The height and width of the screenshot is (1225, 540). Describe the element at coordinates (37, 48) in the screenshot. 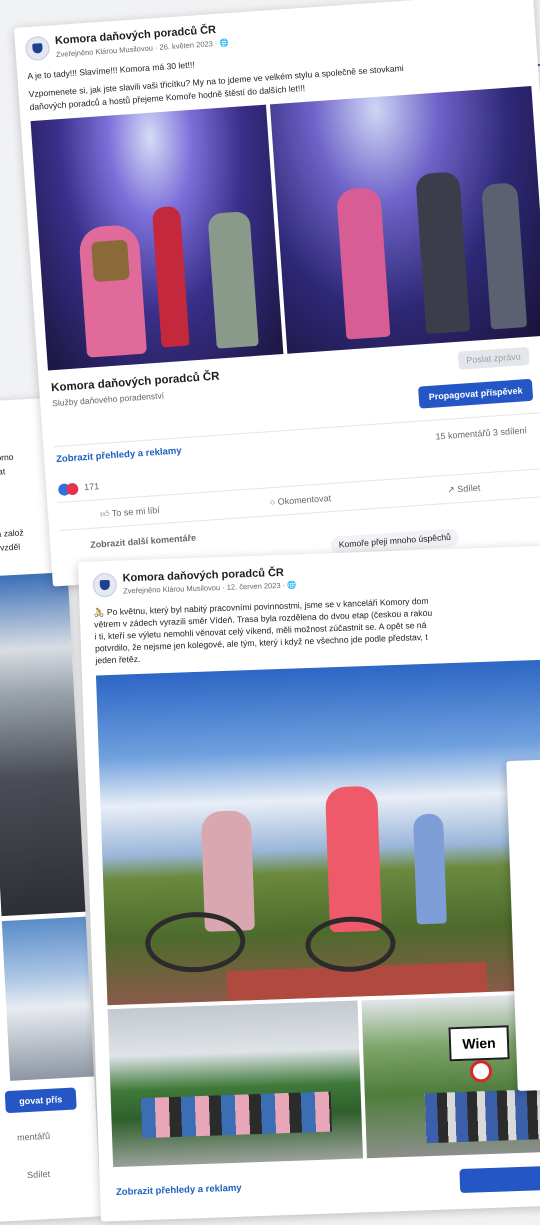

I see `komora-logo-icon` at that location.